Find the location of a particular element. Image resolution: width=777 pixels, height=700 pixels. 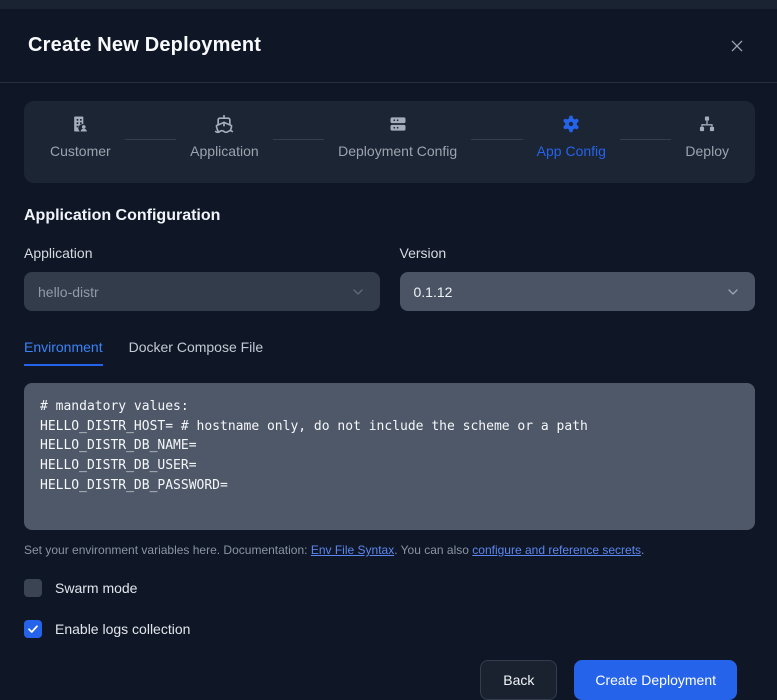

config-tabs: Environment Docker Compose File is located at coordinates (389, 352).